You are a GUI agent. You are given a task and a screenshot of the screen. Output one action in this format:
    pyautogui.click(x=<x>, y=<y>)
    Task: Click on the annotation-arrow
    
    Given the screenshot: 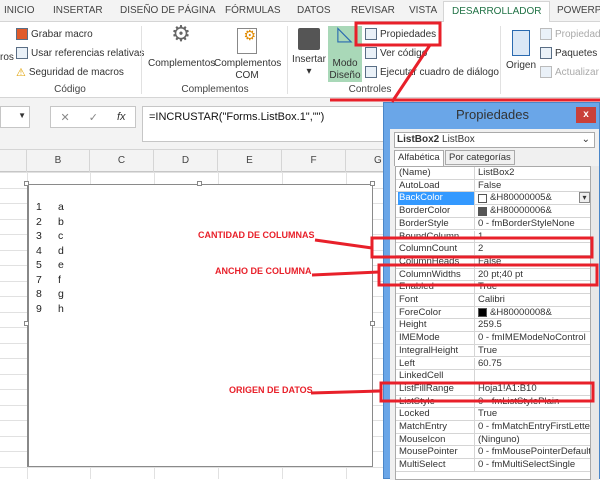 What is the action you would take?
    pyautogui.click(x=411, y=73)
    